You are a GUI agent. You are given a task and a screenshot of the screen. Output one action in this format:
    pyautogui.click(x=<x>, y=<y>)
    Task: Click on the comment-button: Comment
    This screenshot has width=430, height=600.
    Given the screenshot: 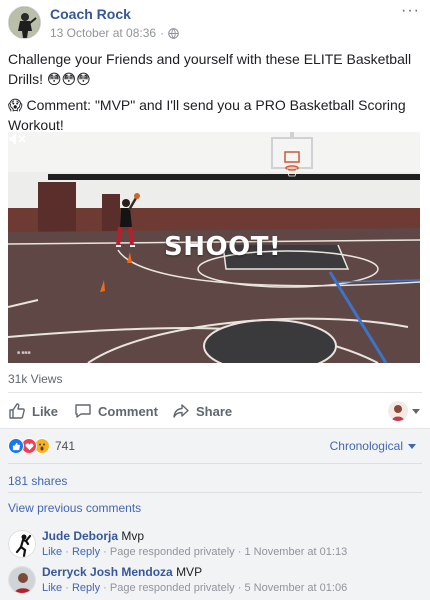 What is the action you would take?
    pyautogui.click(x=116, y=411)
    